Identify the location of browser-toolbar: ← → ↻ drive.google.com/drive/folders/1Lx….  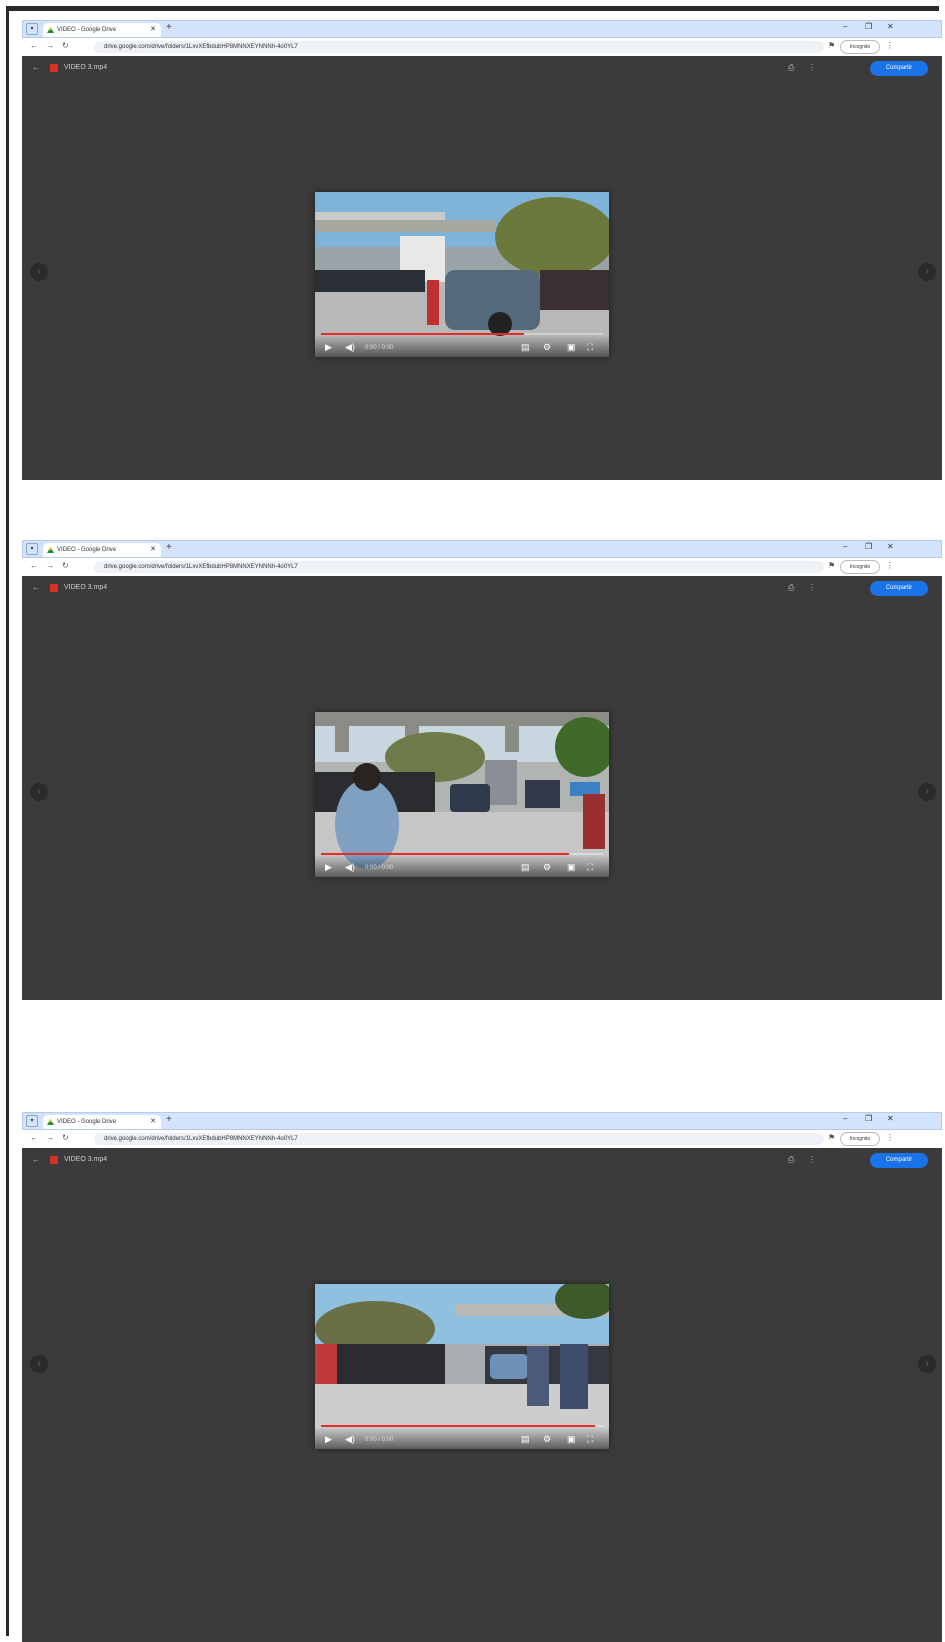
(482, 1139).